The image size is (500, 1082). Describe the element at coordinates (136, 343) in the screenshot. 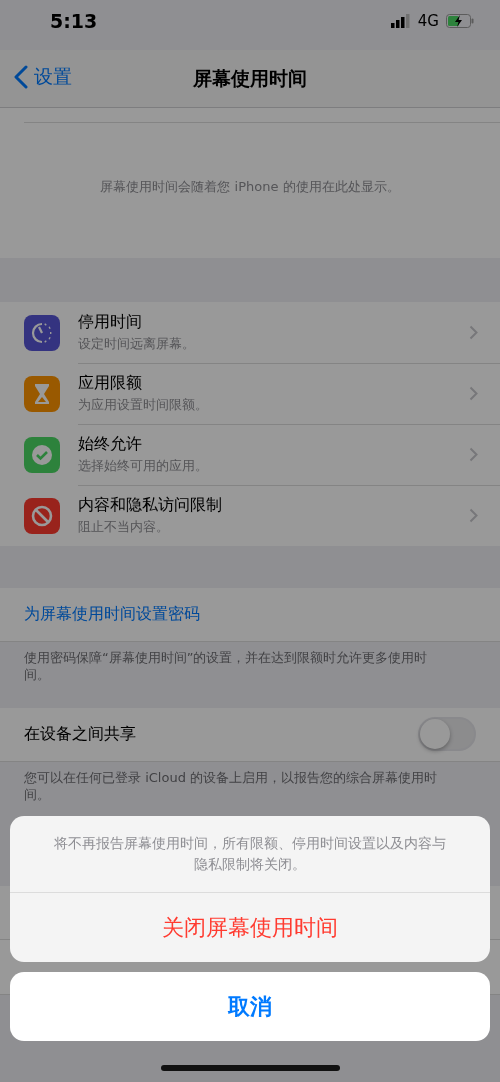

I see `row-subtitle: 设定时间远离屏幕。` at that location.